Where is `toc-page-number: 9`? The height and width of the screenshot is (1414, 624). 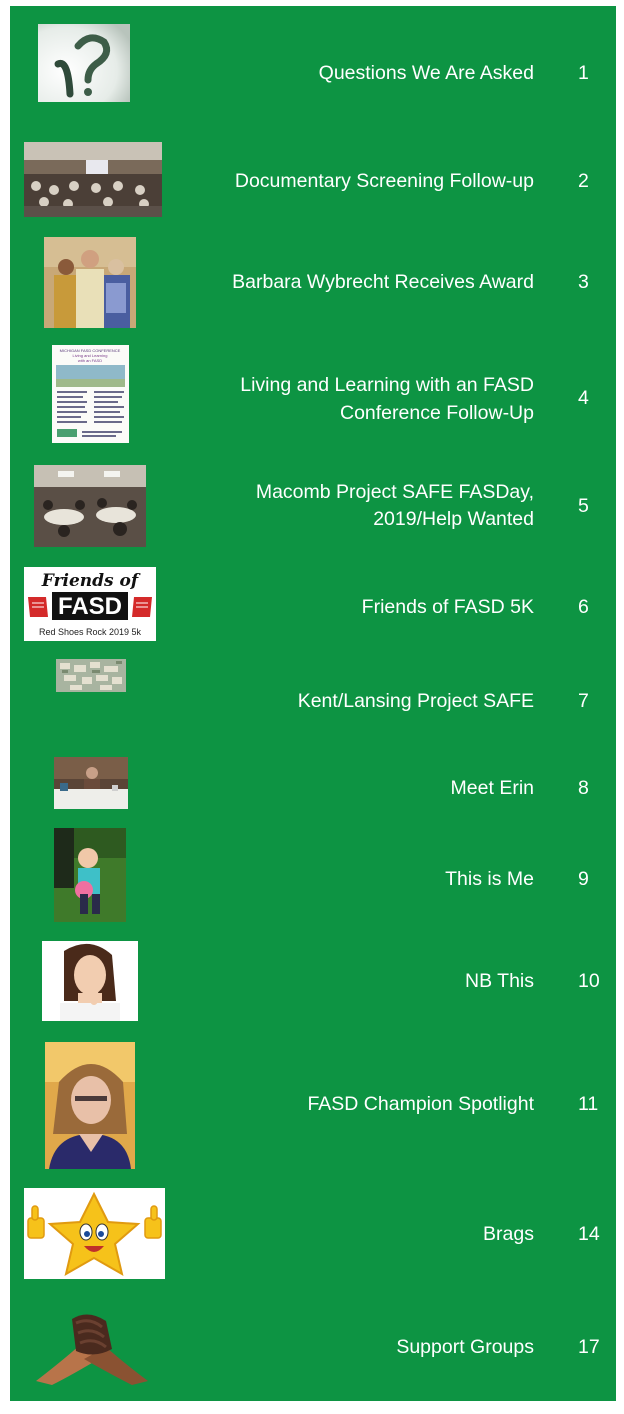
toc-page-number: 9 is located at coordinates (583, 879).